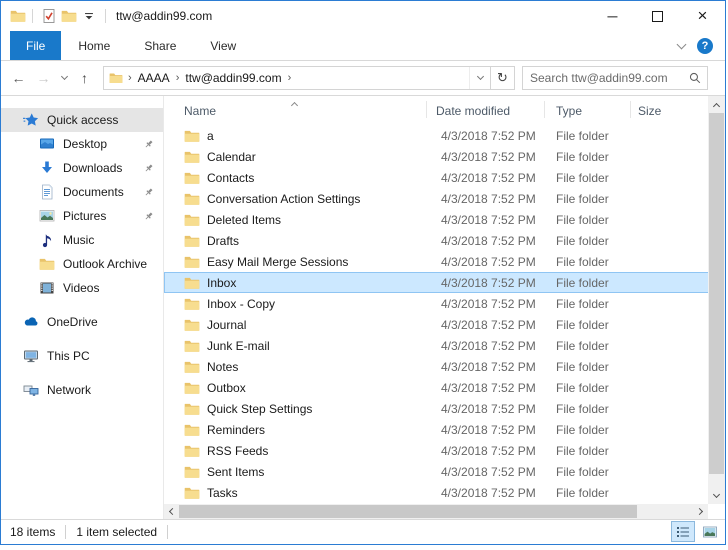 Image resolution: width=728 pixels, height=550 pixels. I want to click on tab-share: Share, so click(160, 45).